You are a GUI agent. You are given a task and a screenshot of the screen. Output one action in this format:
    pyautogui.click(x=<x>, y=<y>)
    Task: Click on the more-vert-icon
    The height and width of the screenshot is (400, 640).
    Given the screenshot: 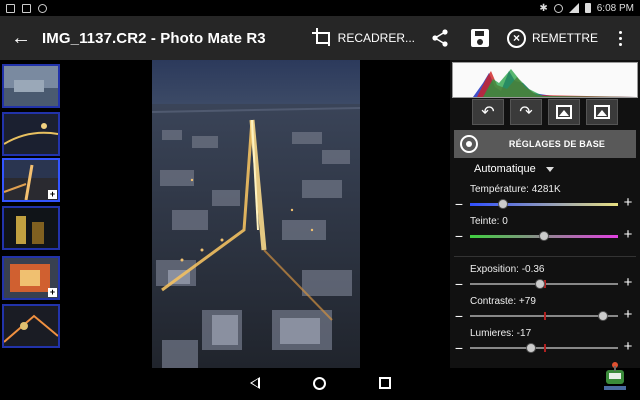 What is the action you would take?
    pyautogui.click(x=620, y=38)
    